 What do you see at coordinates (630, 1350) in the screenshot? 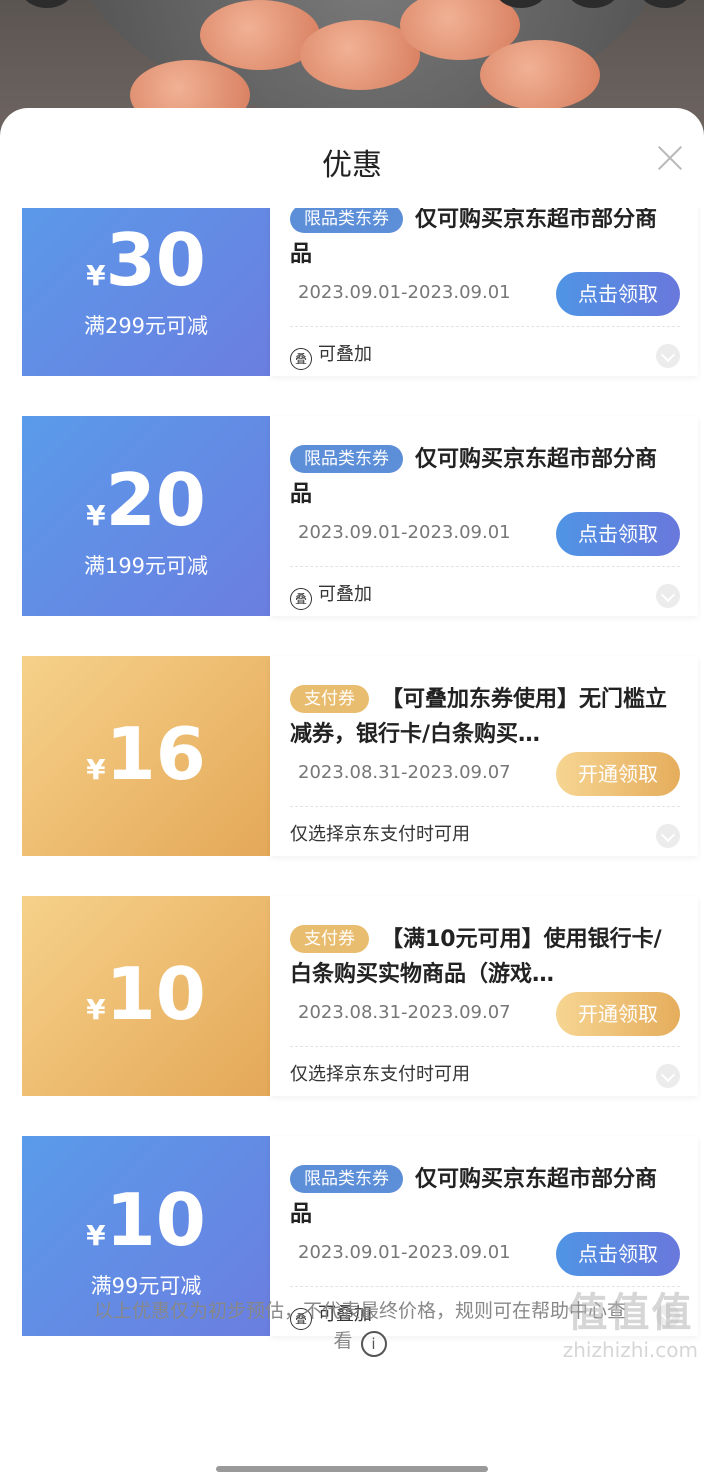
I see `watermark-url: zhizhizhi.com` at bounding box center [630, 1350].